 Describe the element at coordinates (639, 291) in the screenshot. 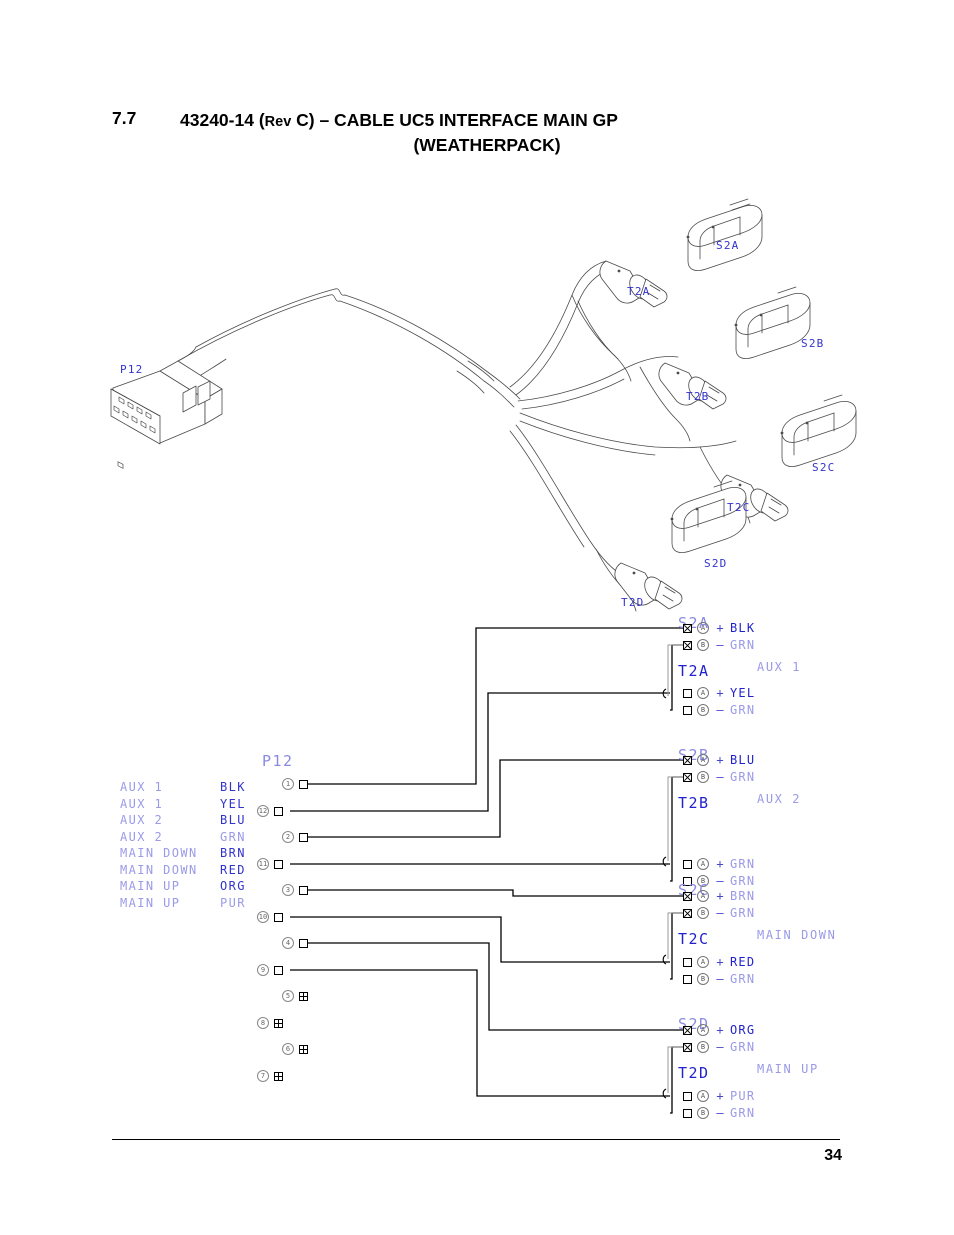

I see `illustration-label-t2a: T2A` at that location.